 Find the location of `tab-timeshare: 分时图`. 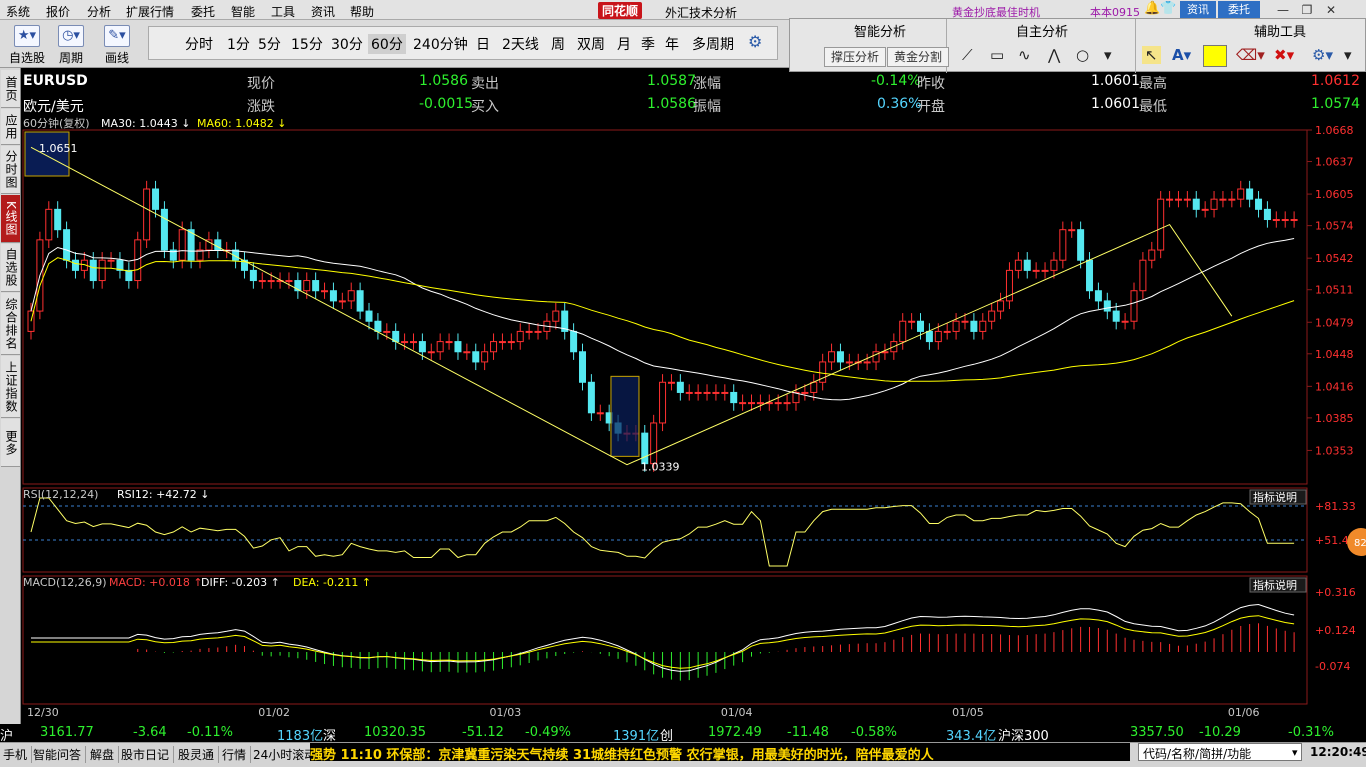

tab-timeshare: 分时图 is located at coordinates (10, 170).